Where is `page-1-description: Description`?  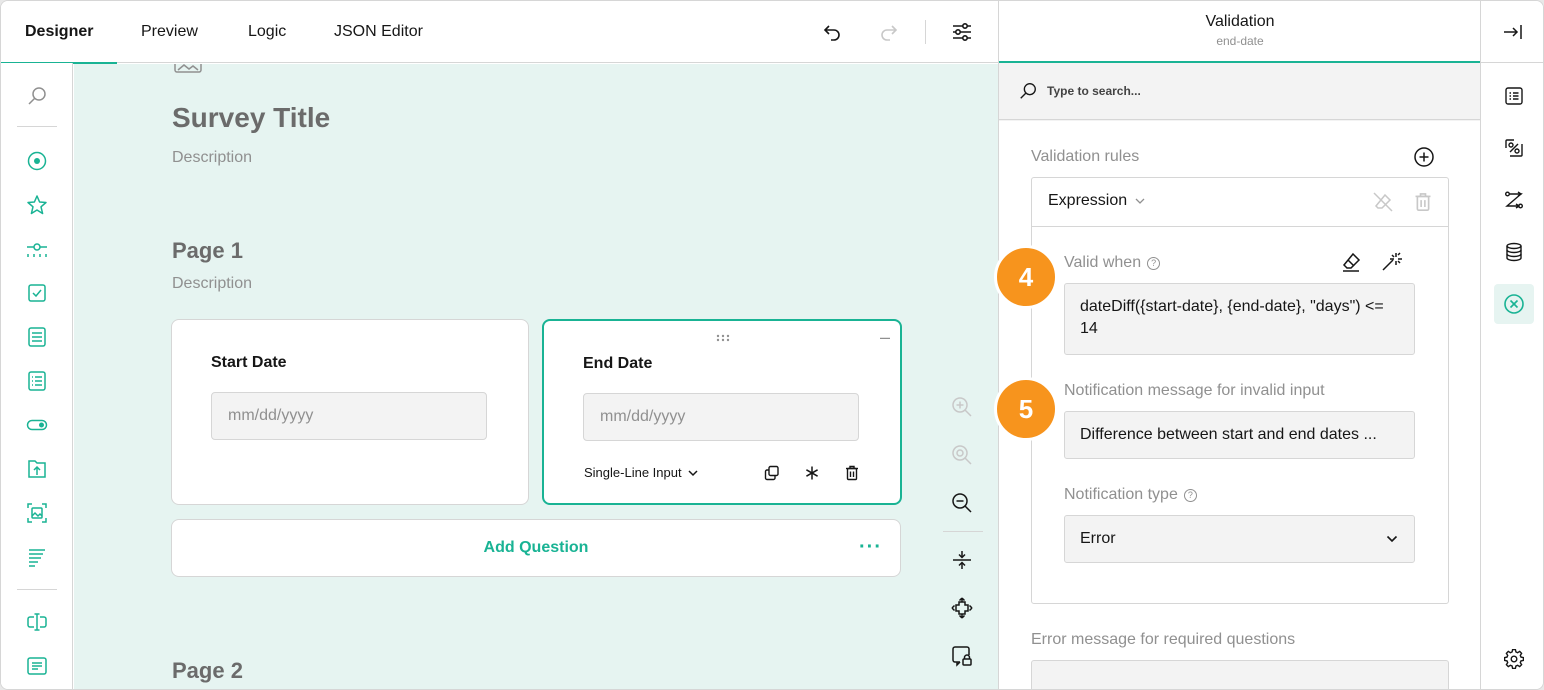 page-1-description: Description is located at coordinates (212, 284).